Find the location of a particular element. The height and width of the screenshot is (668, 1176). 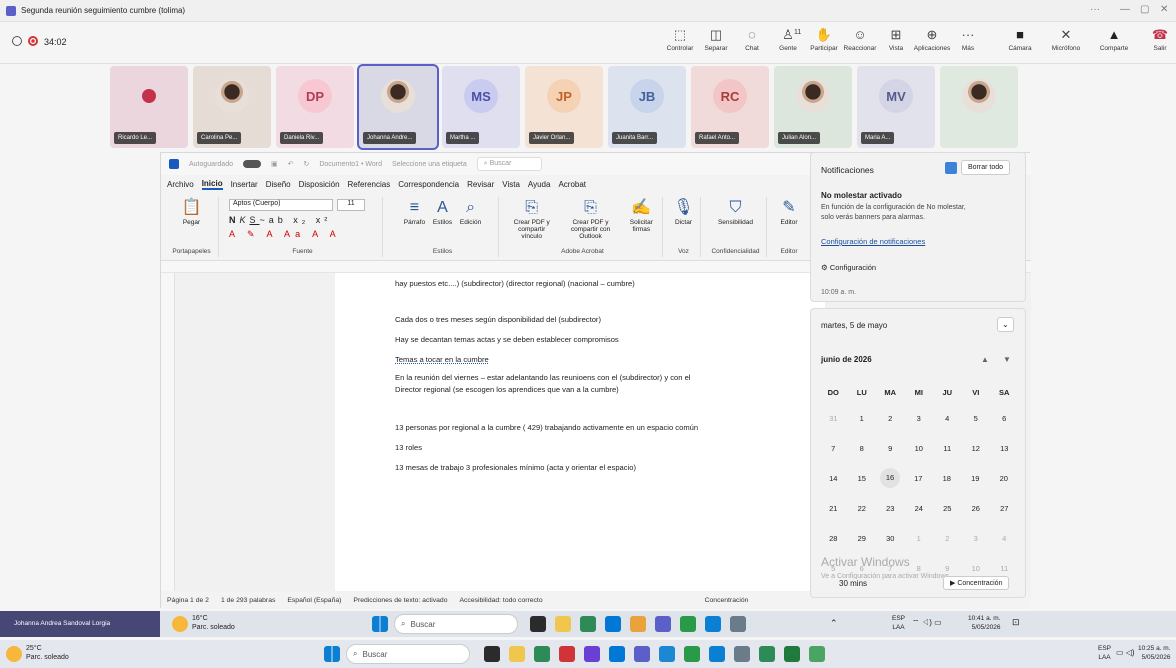

calendar-day: 7 is located at coordinates (833, 448).